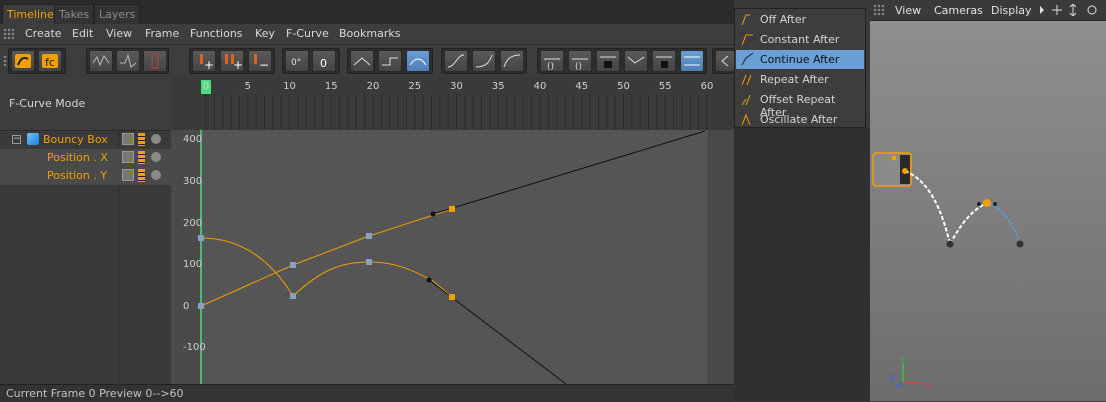  I want to click on track-row-position-y: Position . Y, so click(85, 176).